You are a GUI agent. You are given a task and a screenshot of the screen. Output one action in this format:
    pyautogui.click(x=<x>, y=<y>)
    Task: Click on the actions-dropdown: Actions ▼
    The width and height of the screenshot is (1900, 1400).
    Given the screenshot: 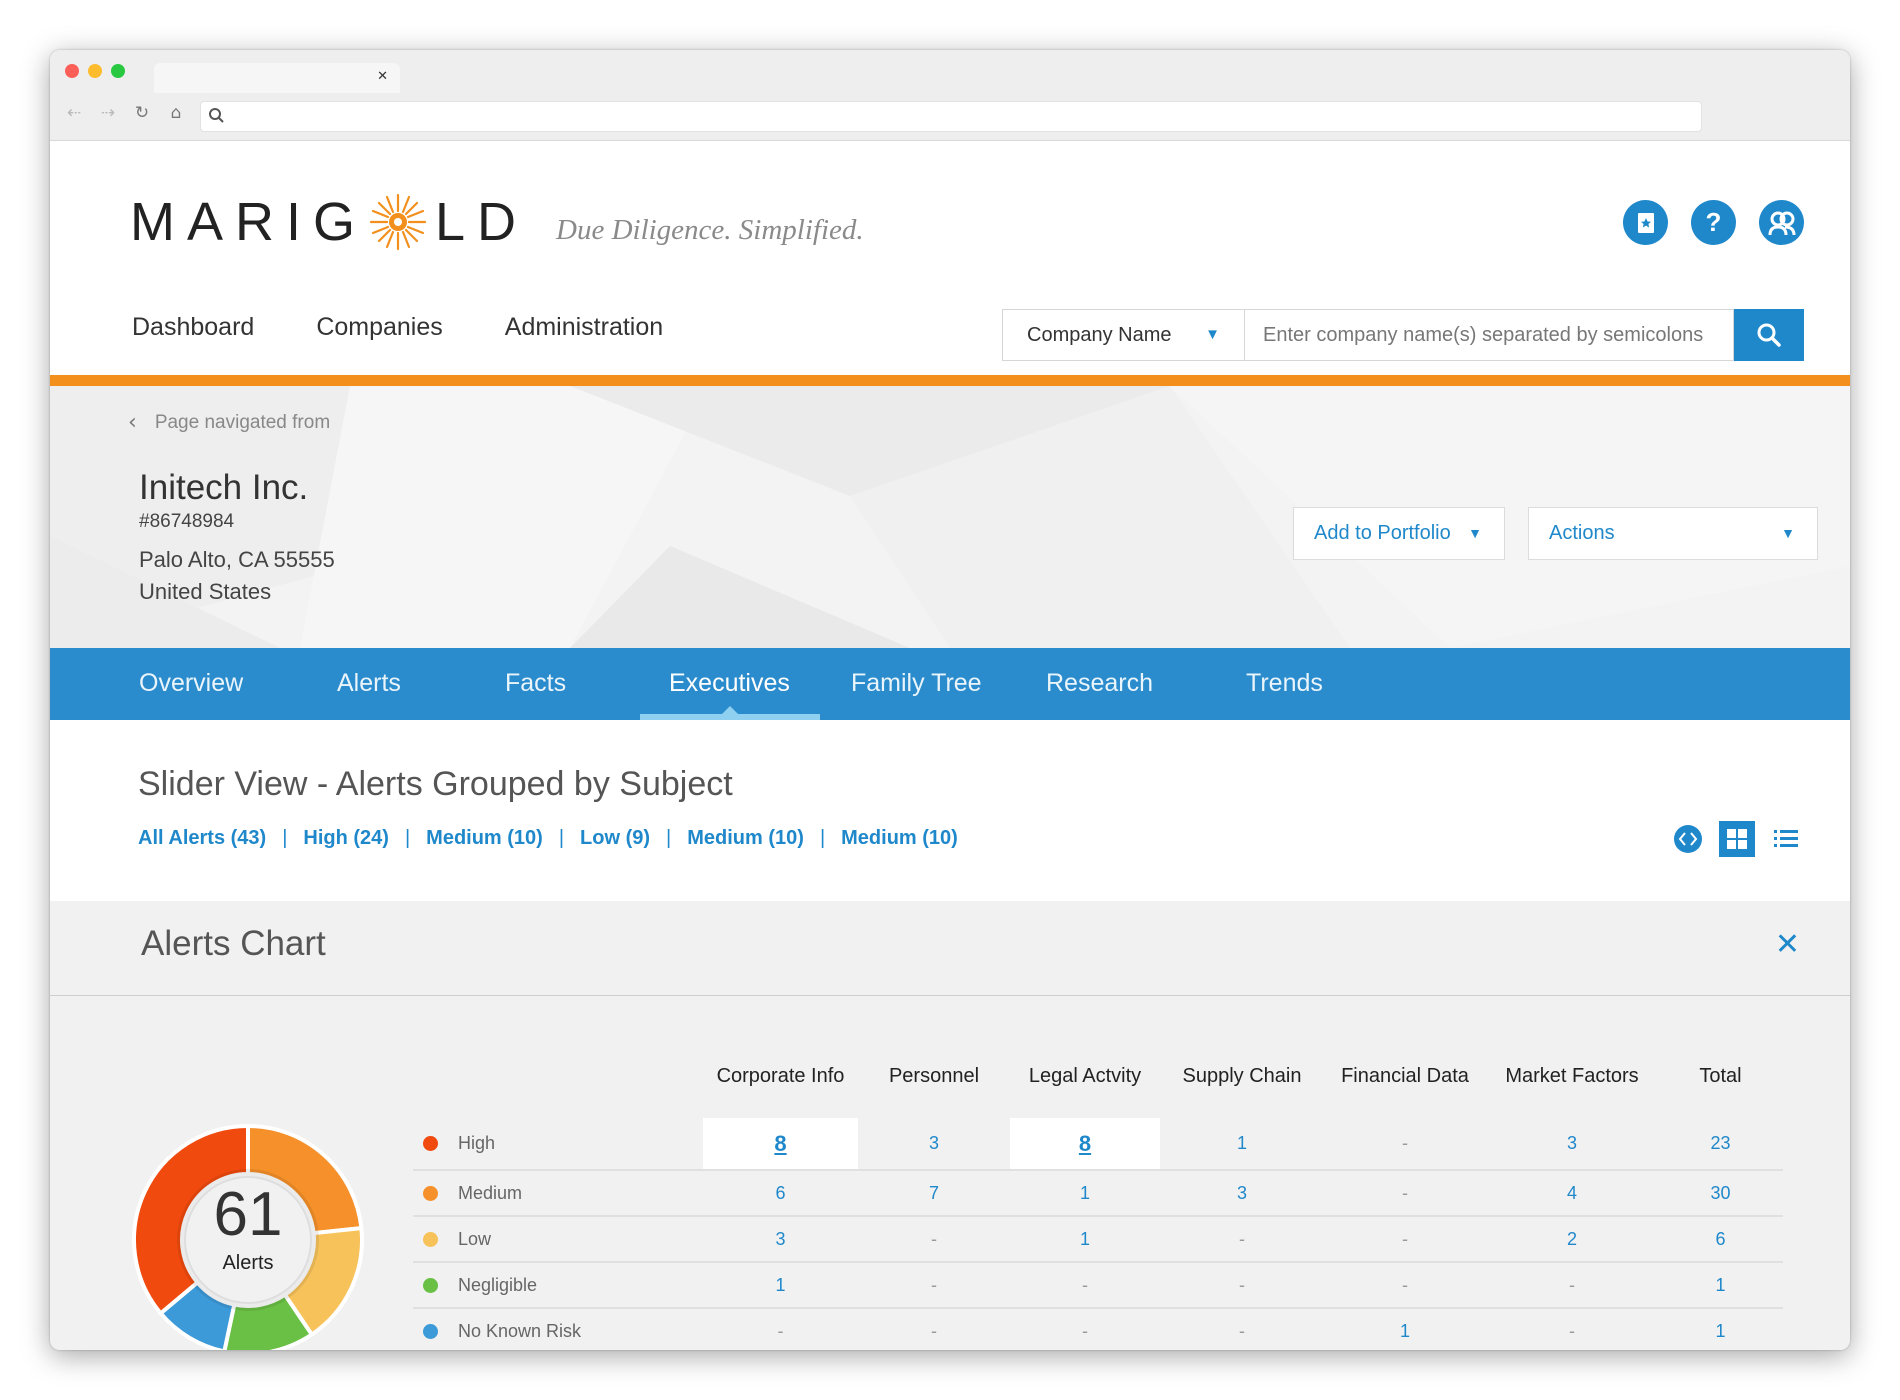 What is the action you would take?
    pyautogui.click(x=1673, y=533)
    